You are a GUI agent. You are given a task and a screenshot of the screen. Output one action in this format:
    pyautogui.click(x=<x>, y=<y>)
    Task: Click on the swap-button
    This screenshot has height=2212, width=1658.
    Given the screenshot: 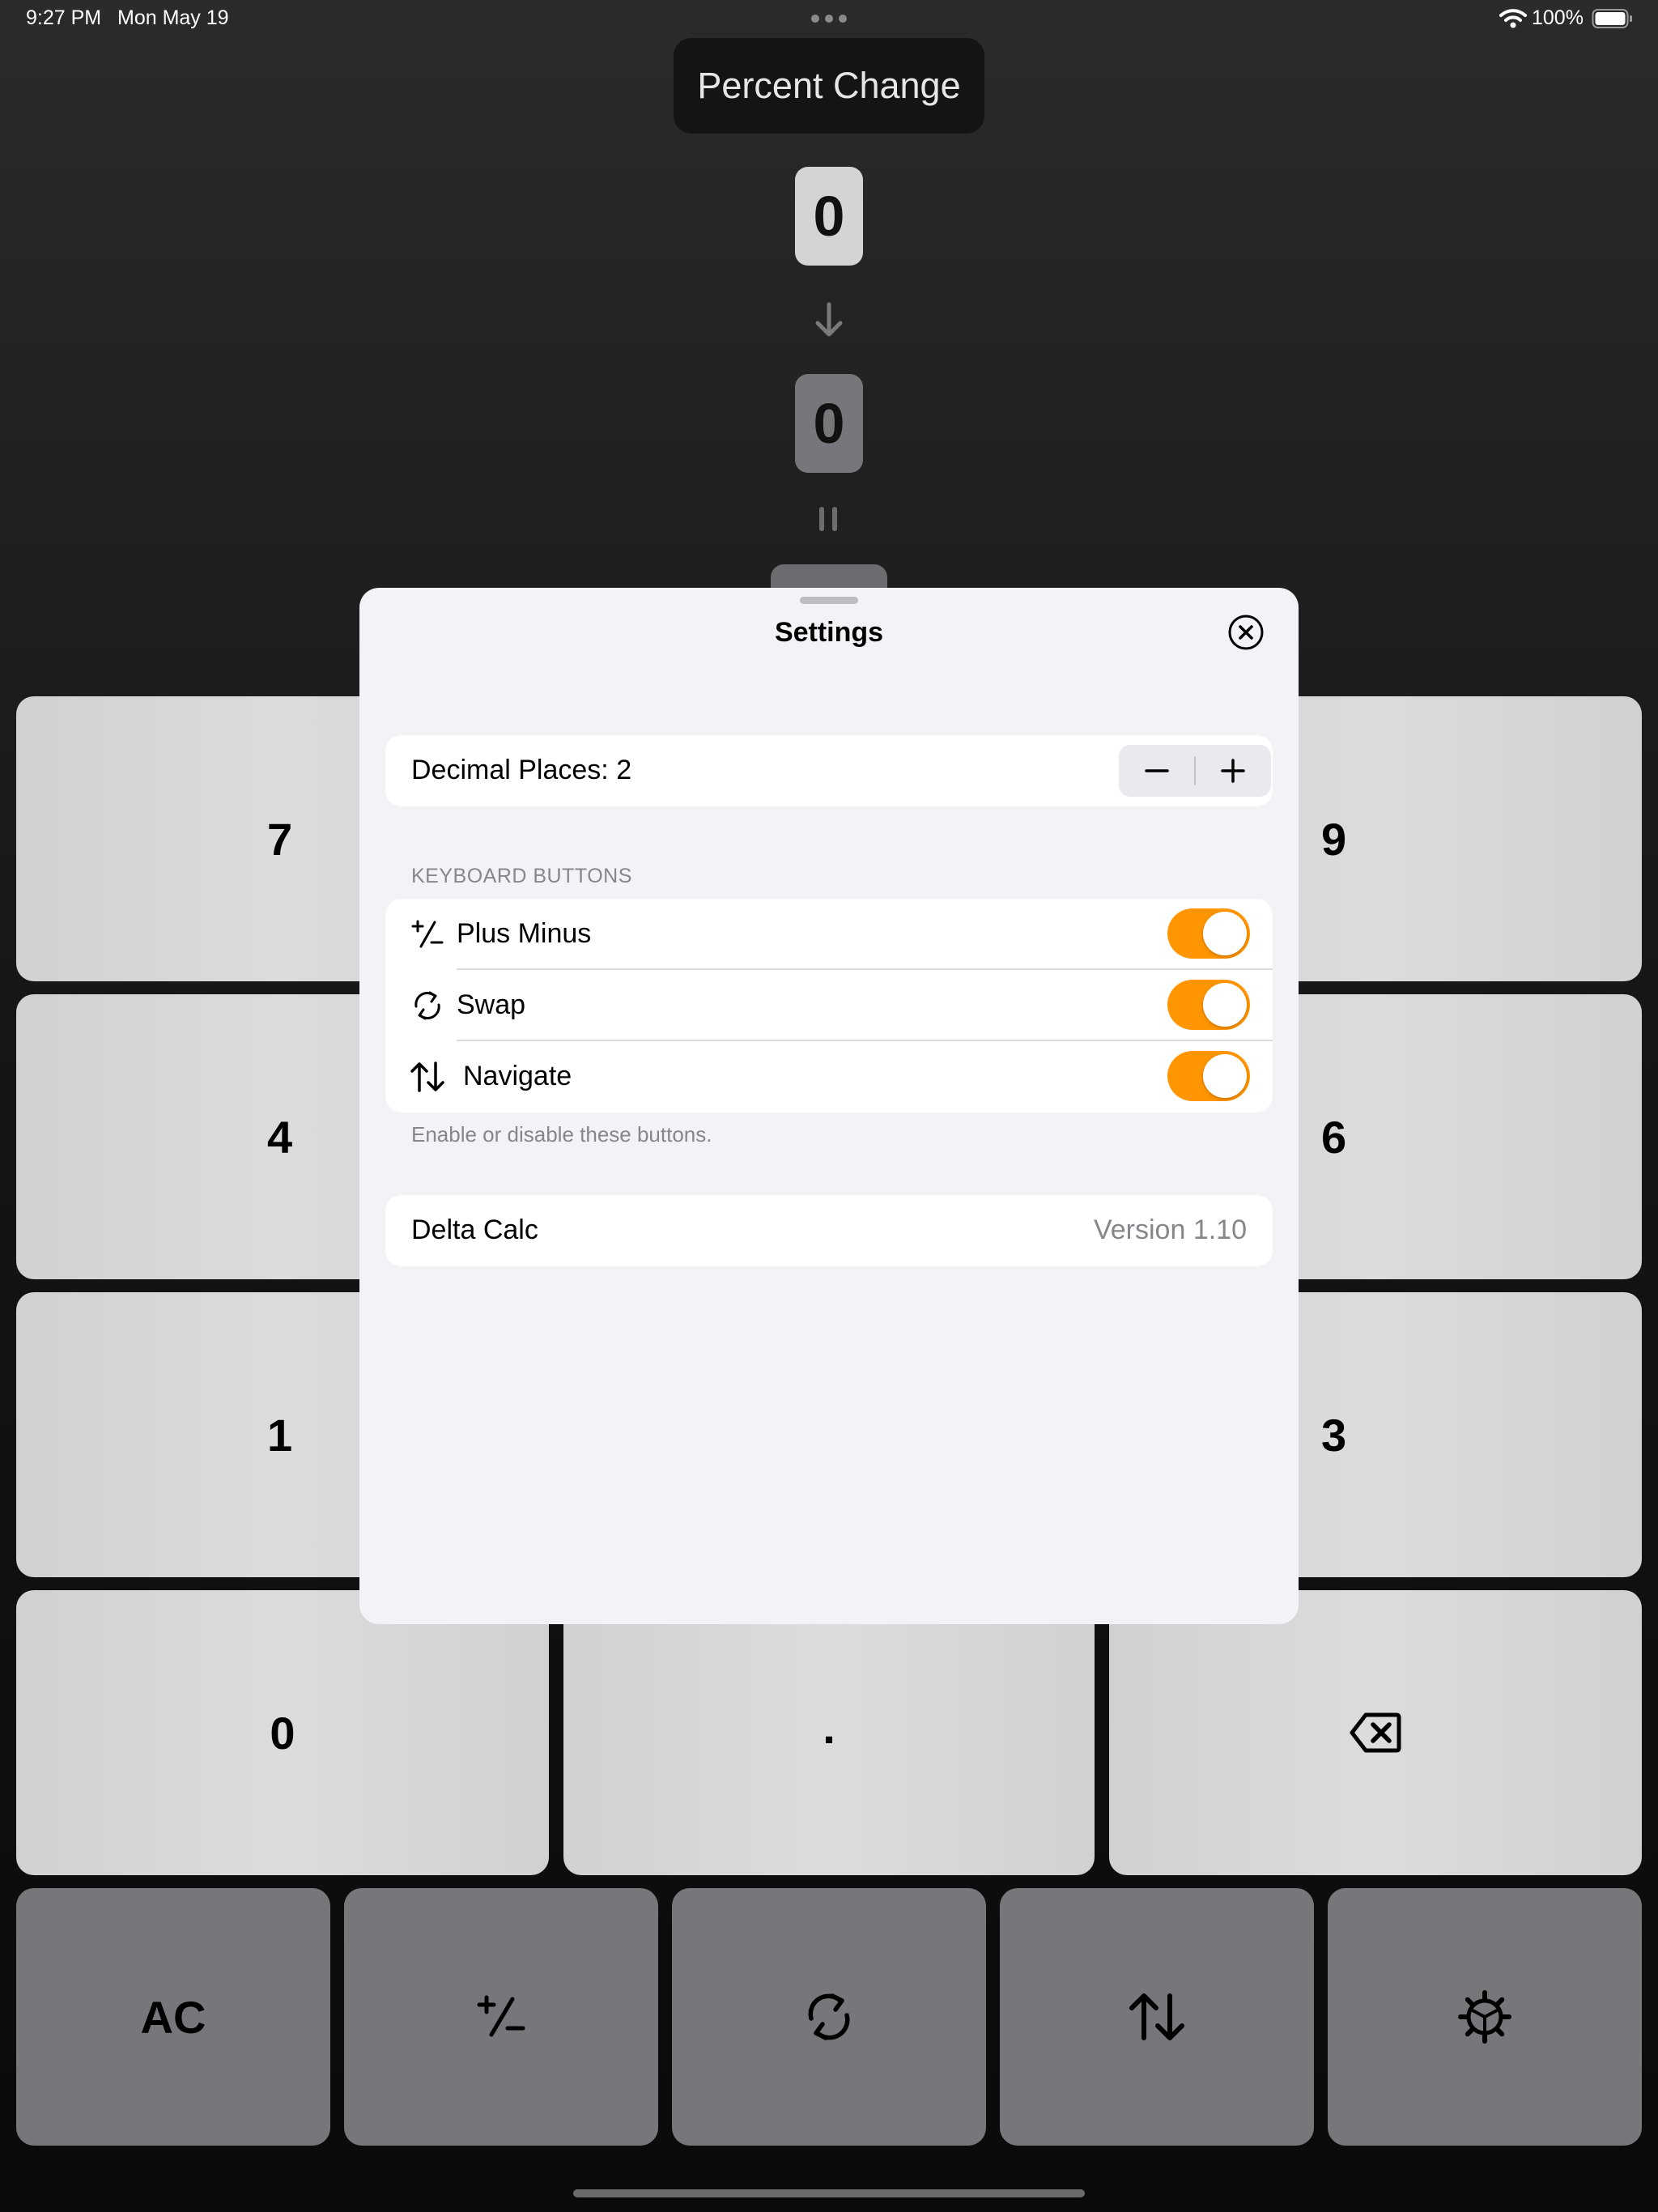 What is the action you would take?
    pyautogui.click(x=829, y=2017)
    